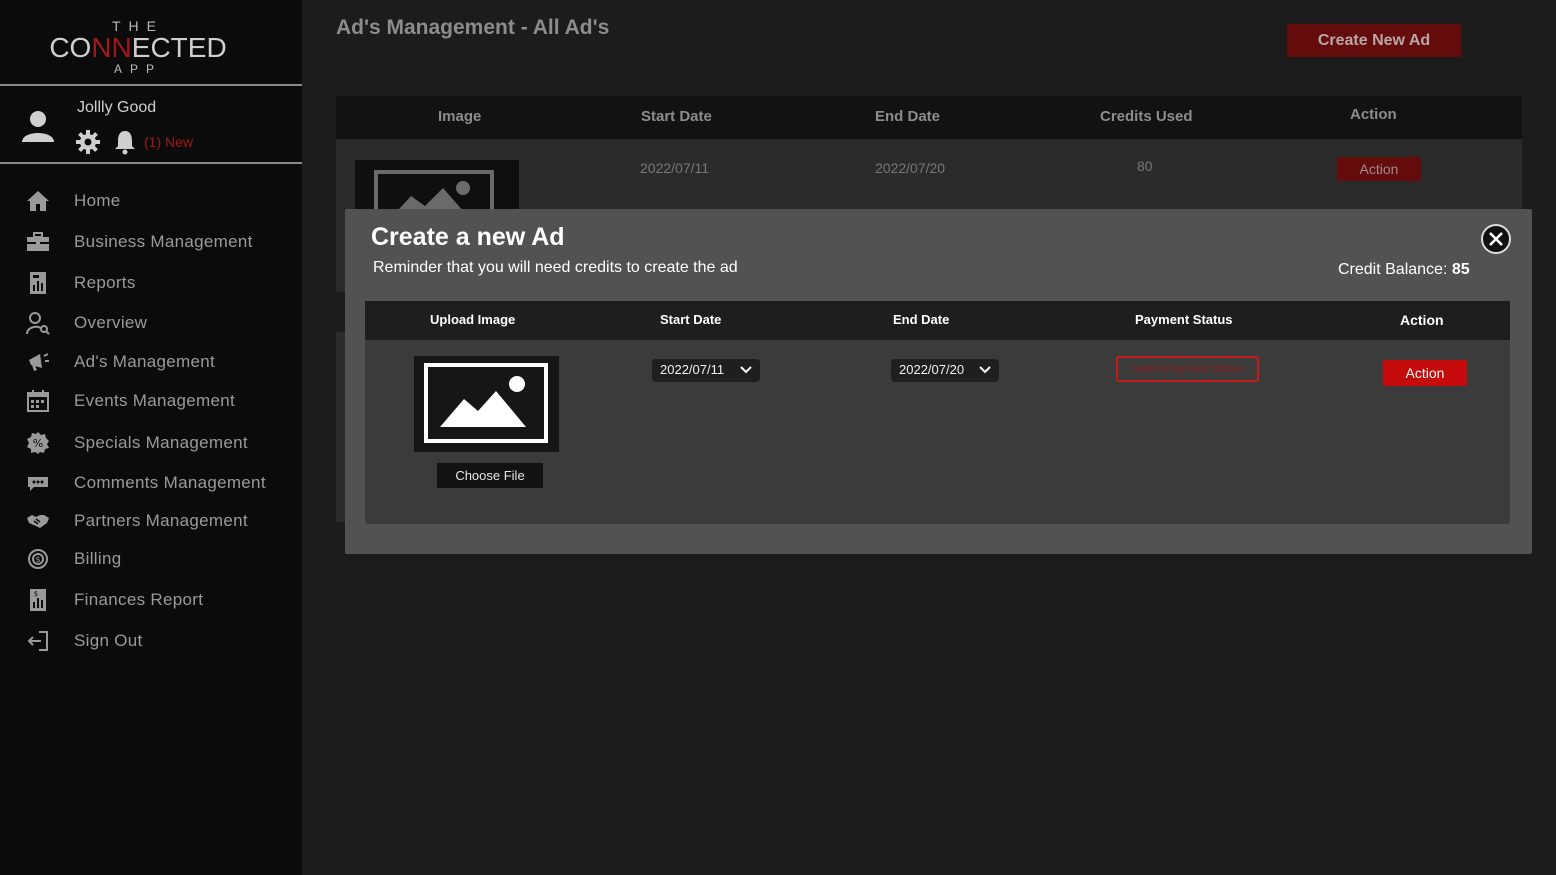 The image size is (1556, 875). I want to click on column-header: Payment Status, so click(1184, 319).